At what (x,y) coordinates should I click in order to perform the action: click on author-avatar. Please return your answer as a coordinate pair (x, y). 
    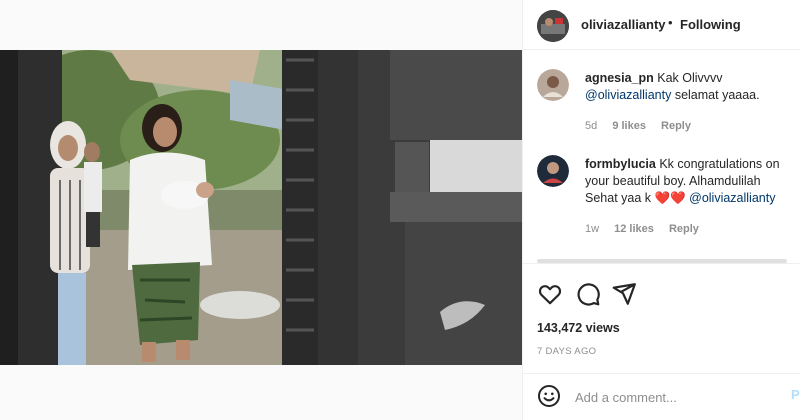
    Looking at the image, I should click on (553, 26).